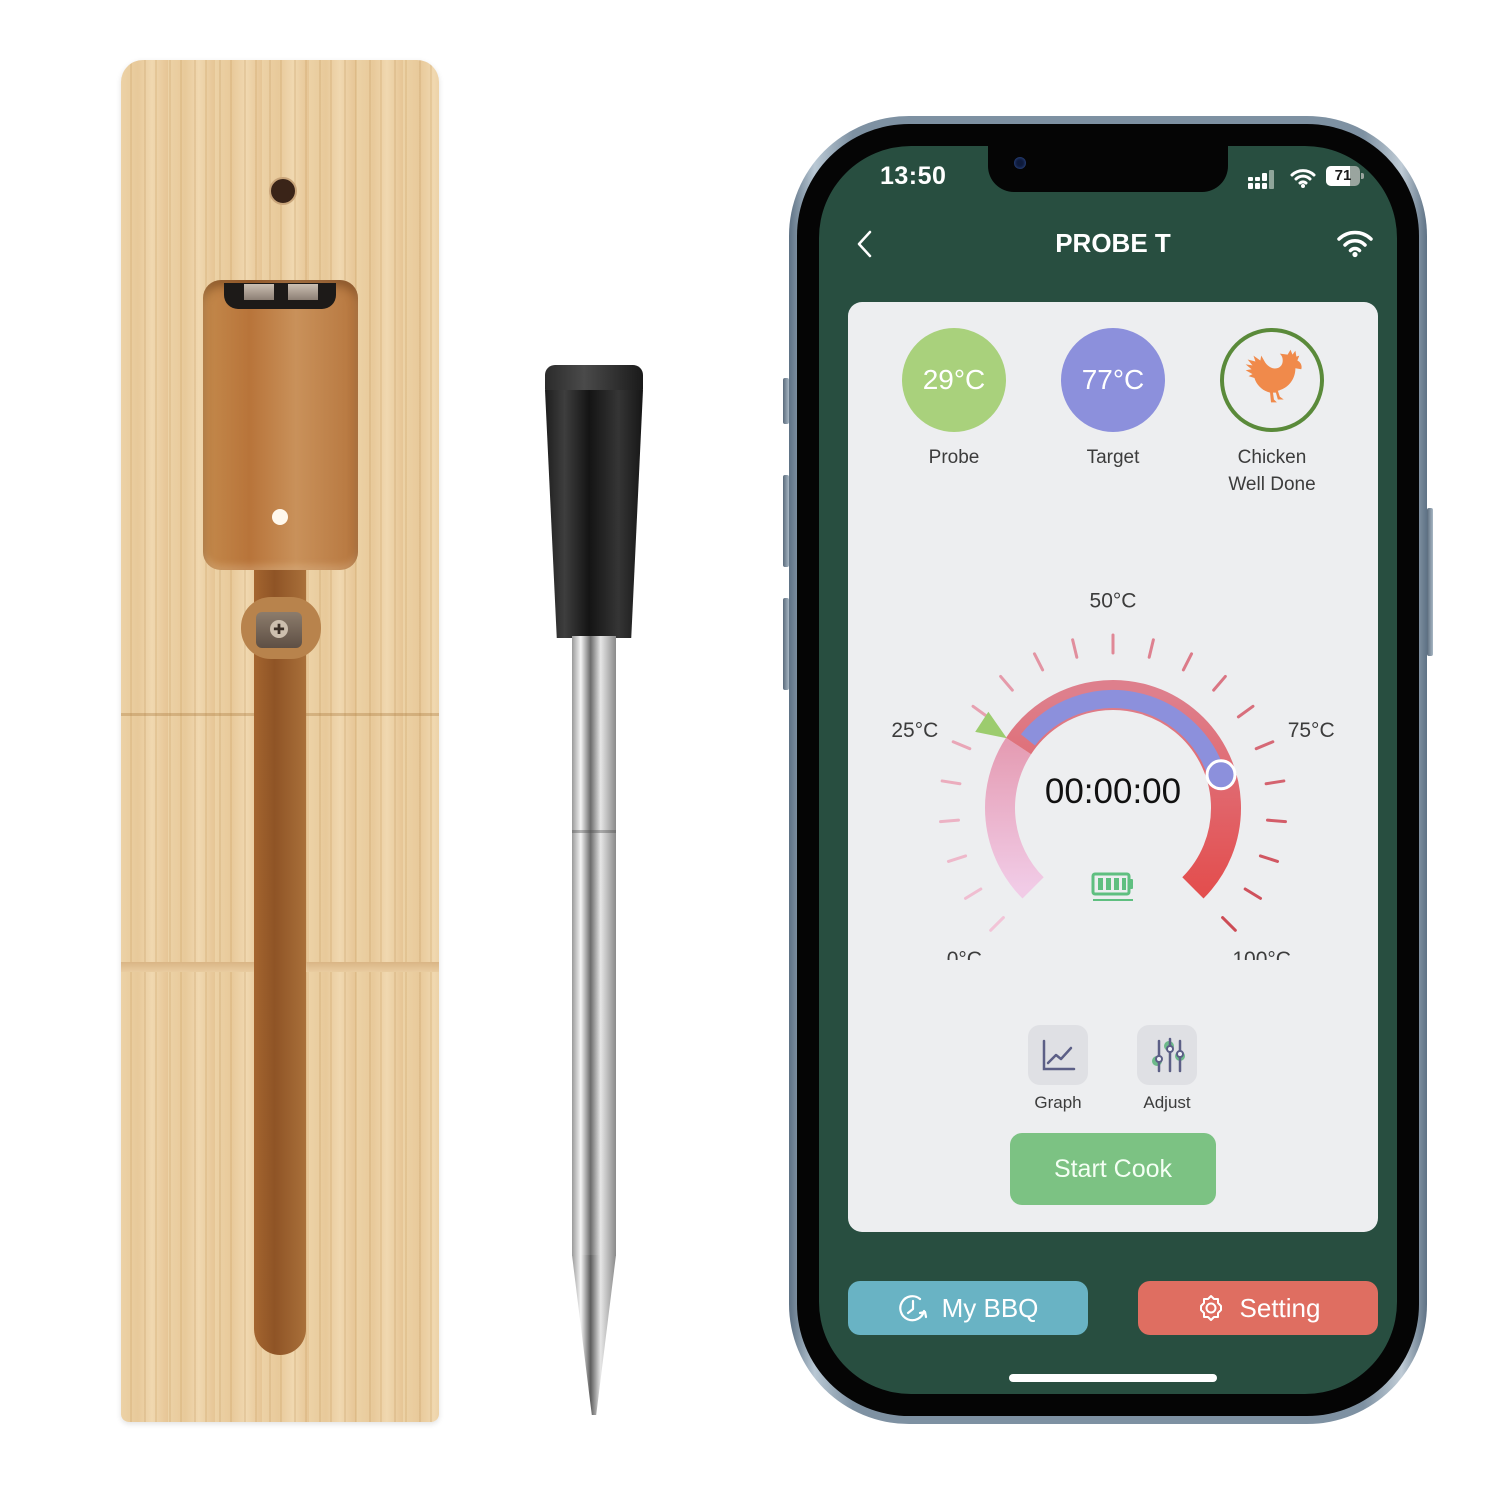 The width and height of the screenshot is (1500, 1500). Describe the element at coordinates (1210, 1308) in the screenshot. I see `gear-icon` at that location.